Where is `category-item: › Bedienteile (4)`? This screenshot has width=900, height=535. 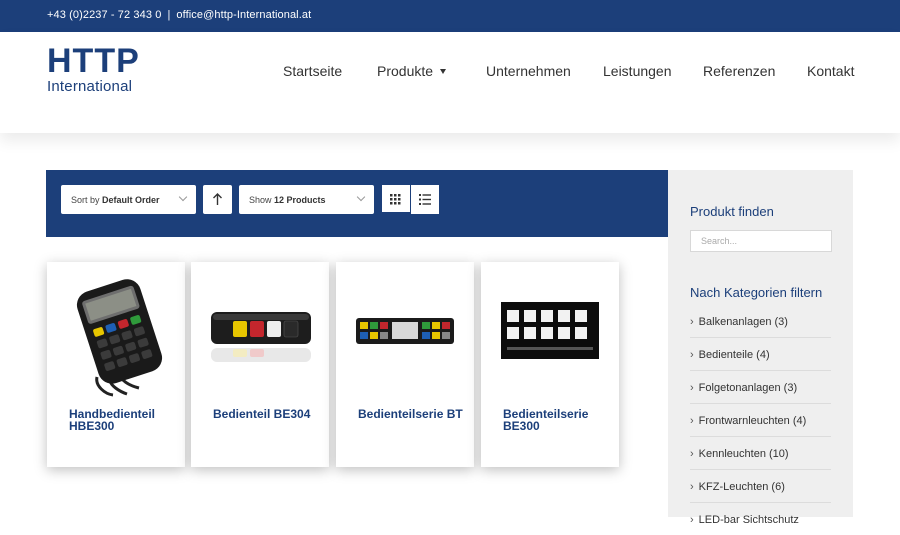 category-item: › Bedienteile (4) is located at coordinates (760, 354).